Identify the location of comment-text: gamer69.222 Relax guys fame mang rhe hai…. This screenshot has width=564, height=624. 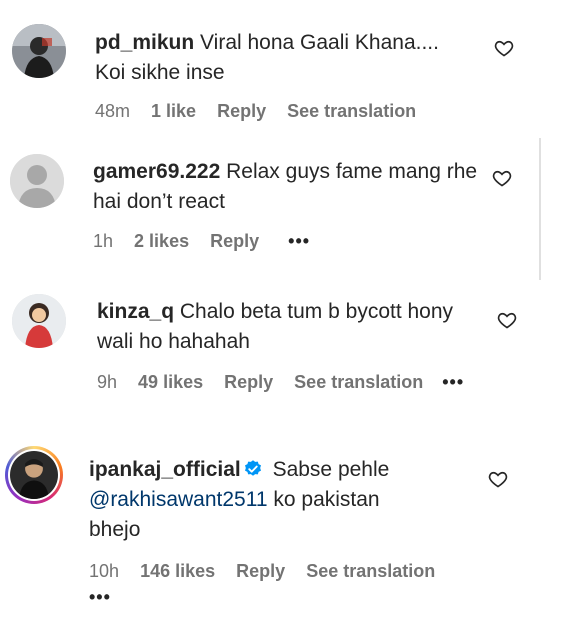
(288, 187).